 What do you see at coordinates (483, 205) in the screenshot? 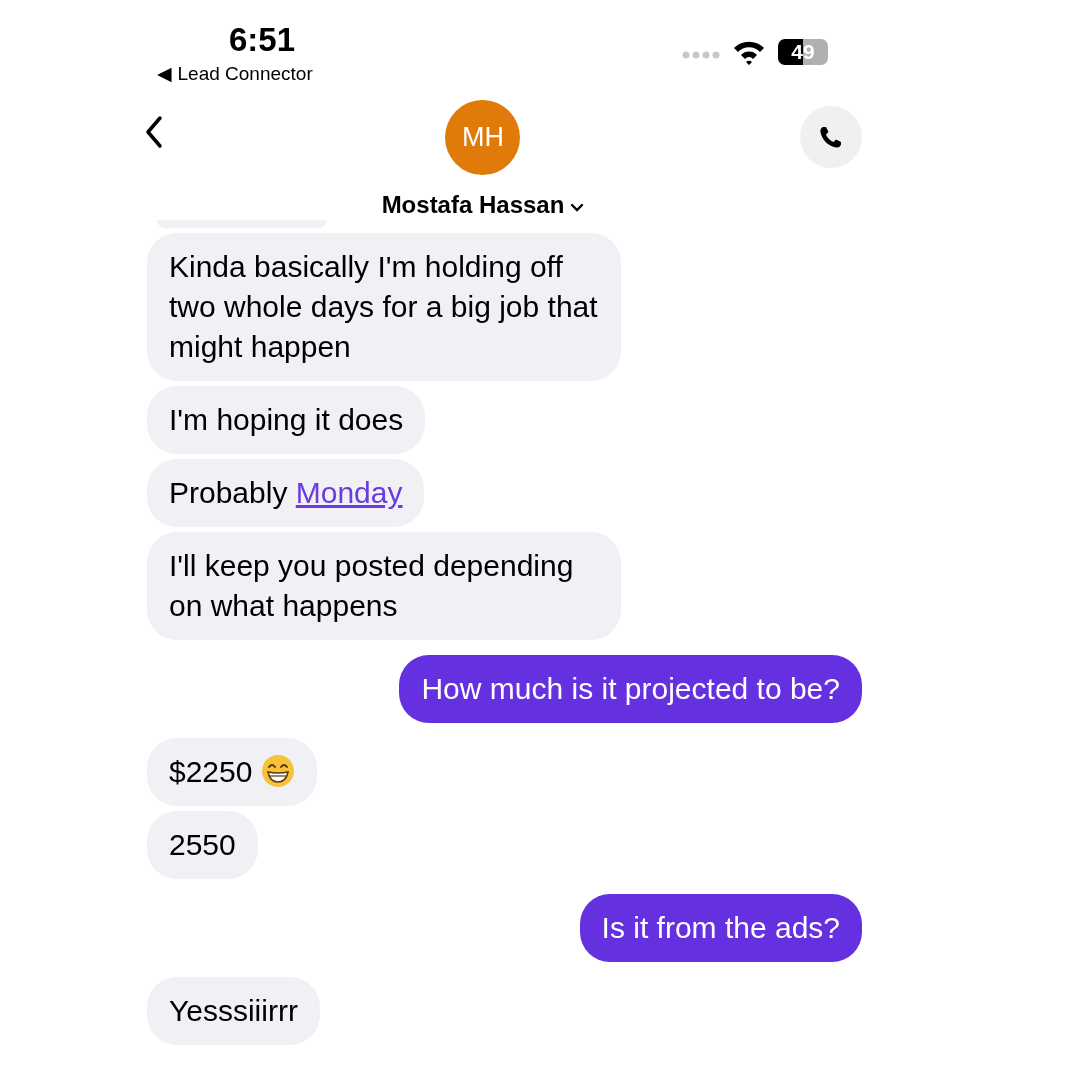
I see `contact-name: Mostafa Hassan` at bounding box center [483, 205].